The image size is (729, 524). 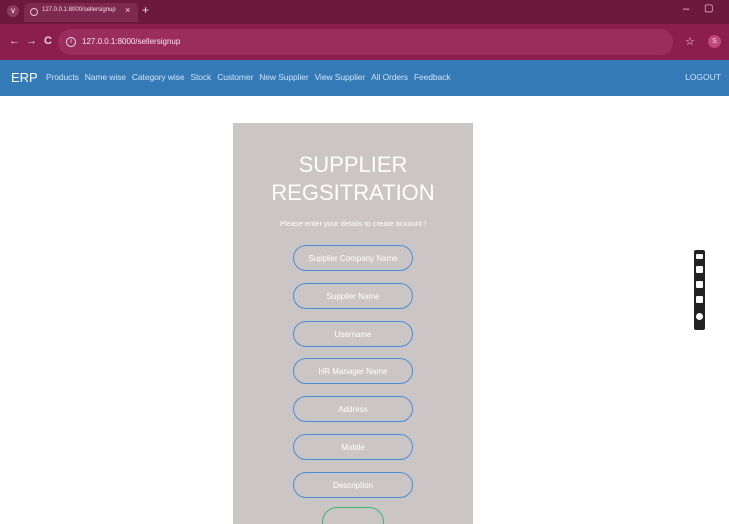 I want to click on username-input, so click(x=353, y=334).